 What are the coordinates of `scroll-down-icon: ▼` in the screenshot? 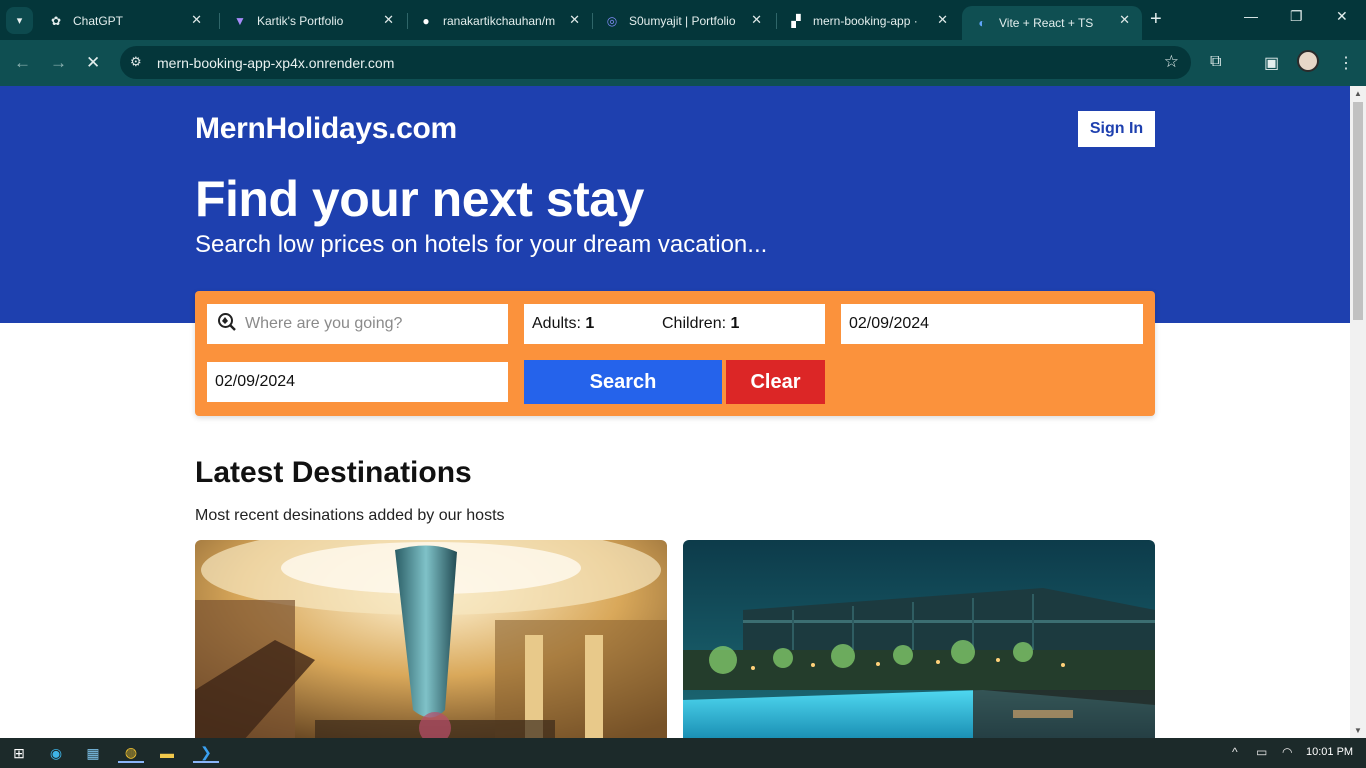 It's located at (1358, 730).